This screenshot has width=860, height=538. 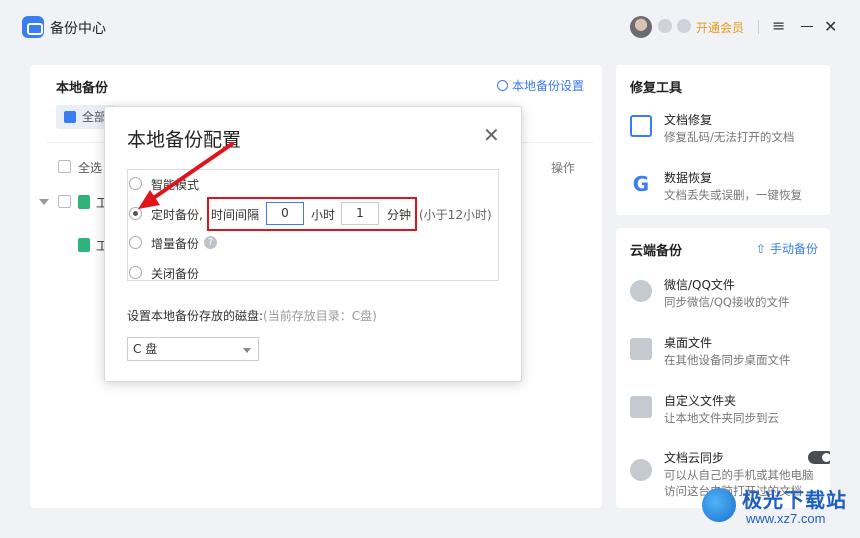 I want to click on radio-incremental-backup, so click(x=135, y=242).